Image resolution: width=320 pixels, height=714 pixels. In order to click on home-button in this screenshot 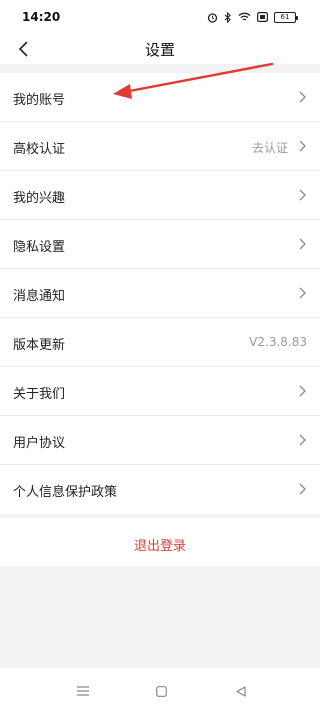, I will do `click(161, 691)`.